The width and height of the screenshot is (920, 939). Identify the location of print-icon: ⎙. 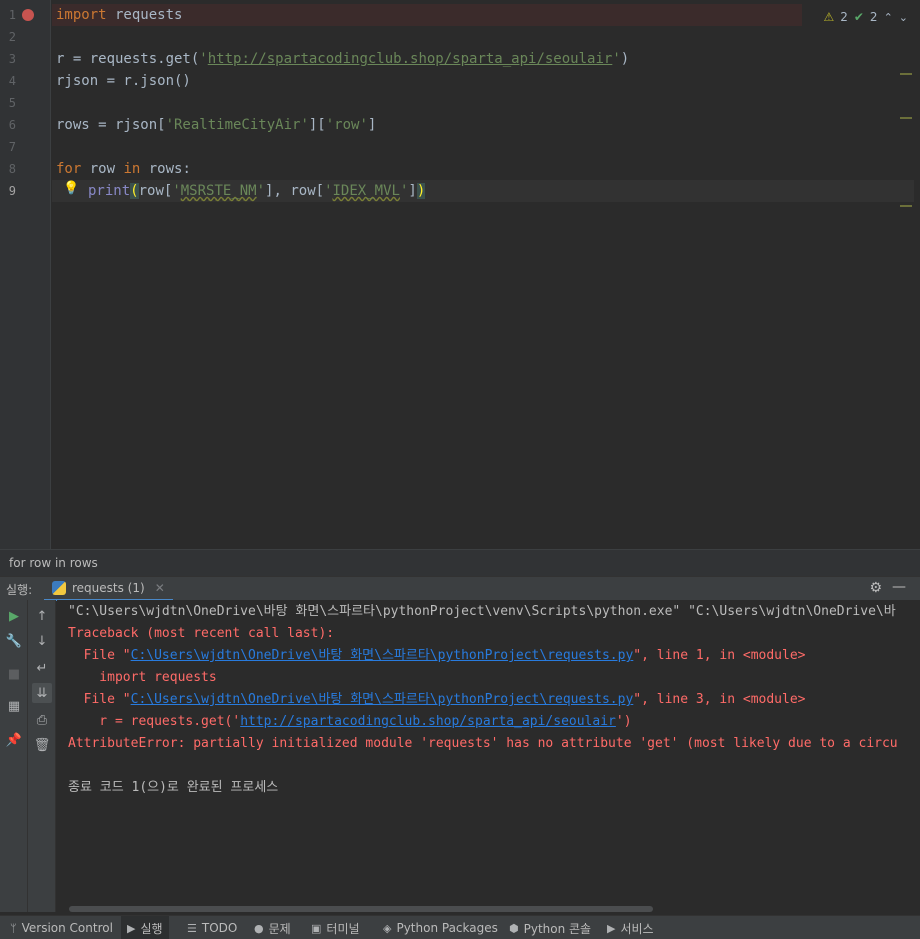
(42, 720).